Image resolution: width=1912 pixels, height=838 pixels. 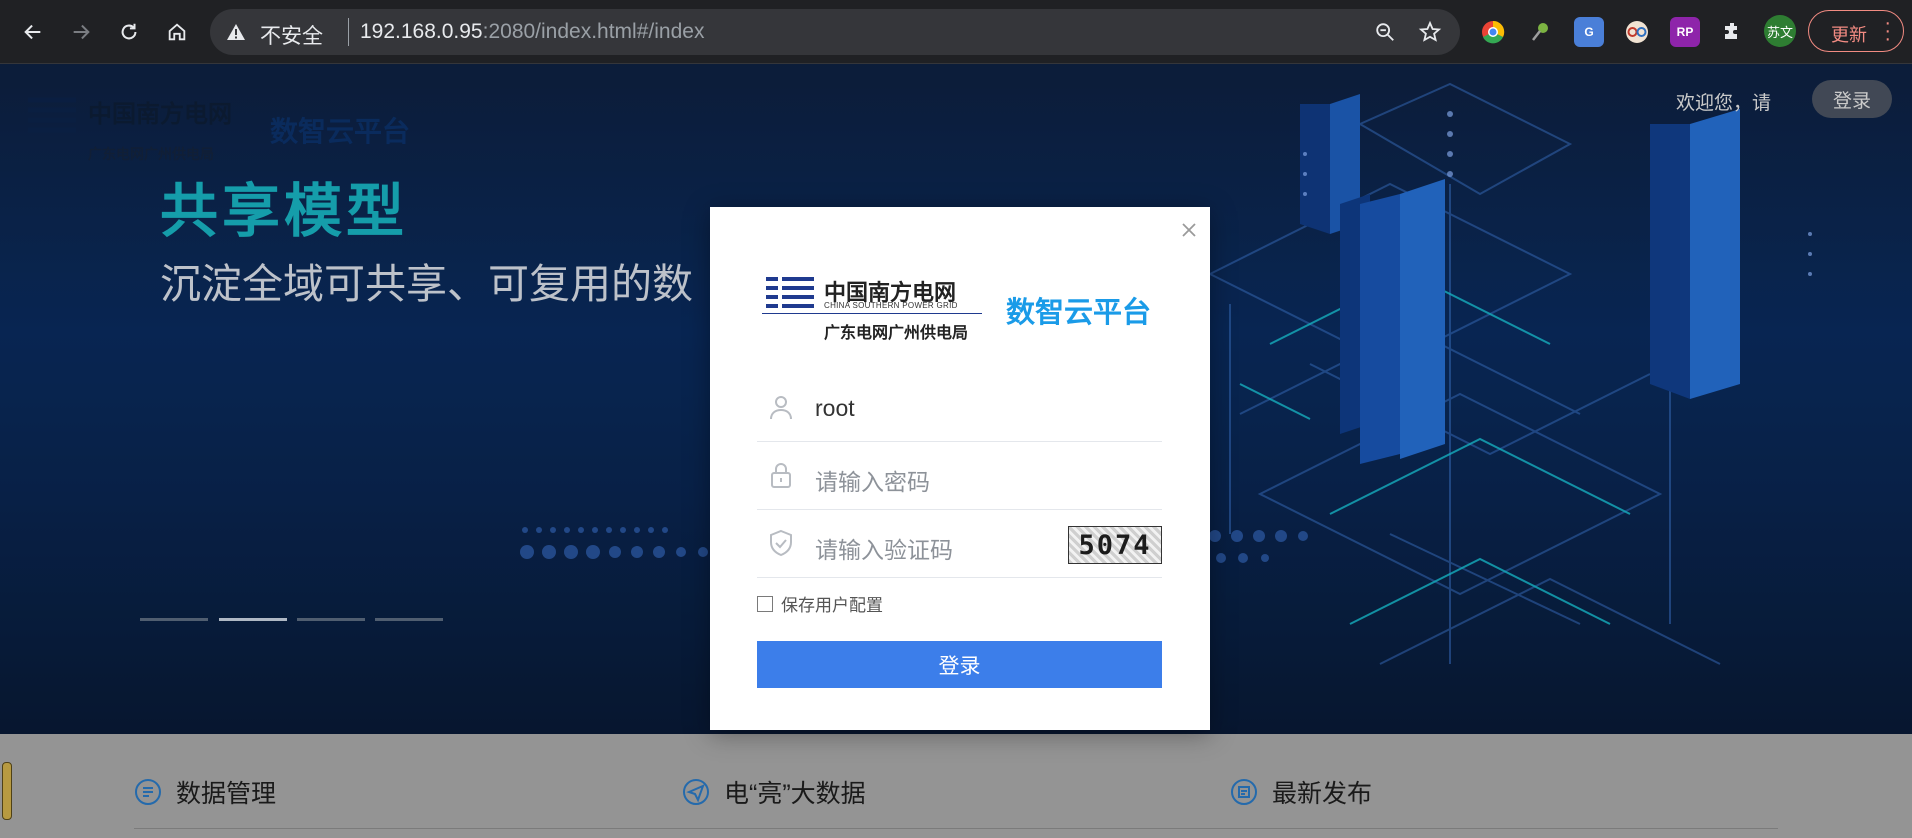 What do you see at coordinates (1385, 32) in the screenshot?
I see `zoom-icon` at bounding box center [1385, 32].